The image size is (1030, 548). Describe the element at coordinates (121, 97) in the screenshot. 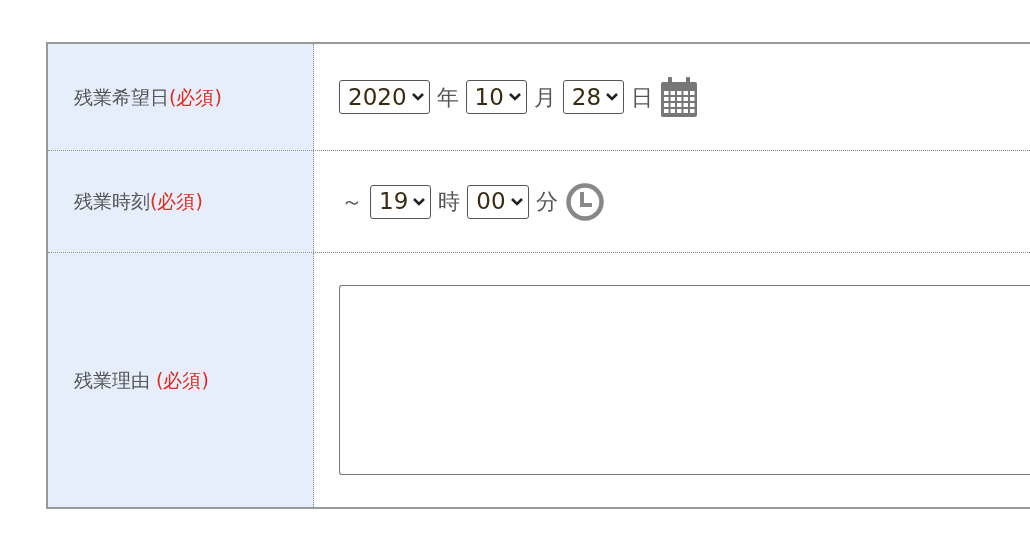

I see `field-label: 残業希望日` at that location.